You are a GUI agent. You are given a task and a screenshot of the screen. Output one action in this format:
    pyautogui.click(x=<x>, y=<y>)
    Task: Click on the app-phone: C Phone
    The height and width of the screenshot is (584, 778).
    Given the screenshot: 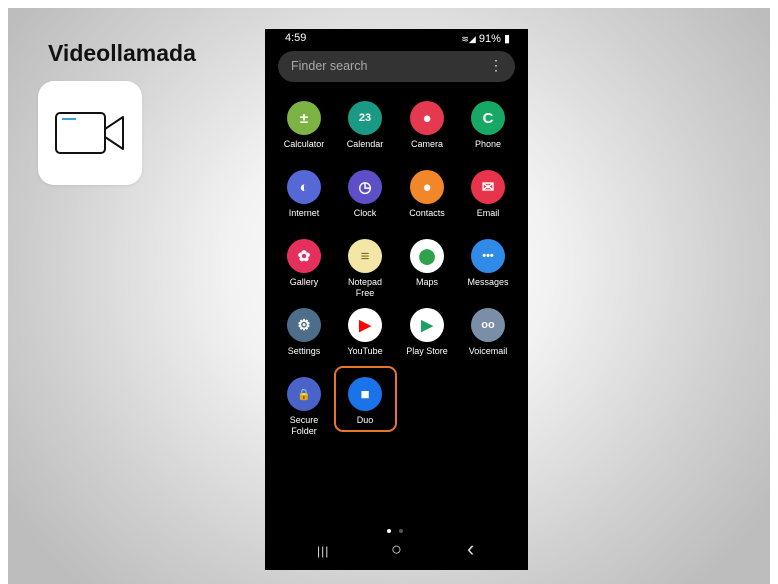 What is the action you would take?
    pyautogui.click(x=488, y=125)
    